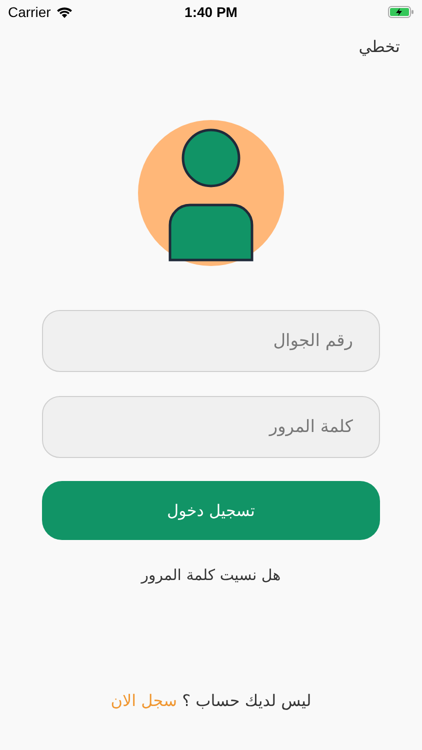 The height and width of the screenshot is (750, 422). What do you see at coordinates (211, 12) in the screenshot?
I see `status-time: 1:40 PM` at bounding box center [211, 12].